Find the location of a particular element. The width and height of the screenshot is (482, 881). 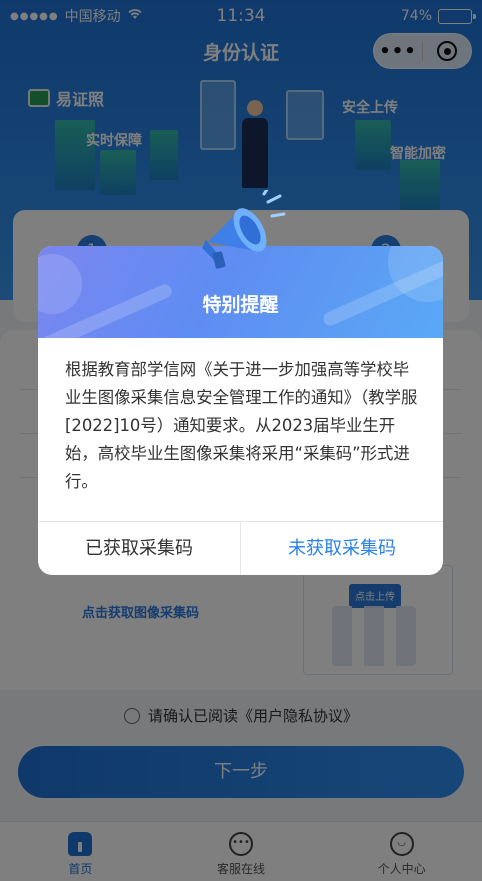

megaphone-icon is located at coordinates (244, 229).